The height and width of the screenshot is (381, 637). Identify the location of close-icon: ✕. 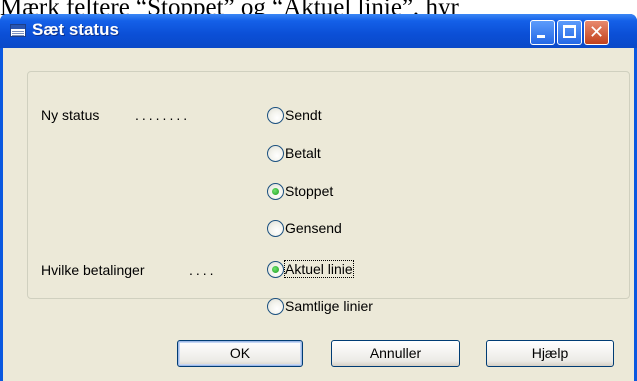
(596, 32).